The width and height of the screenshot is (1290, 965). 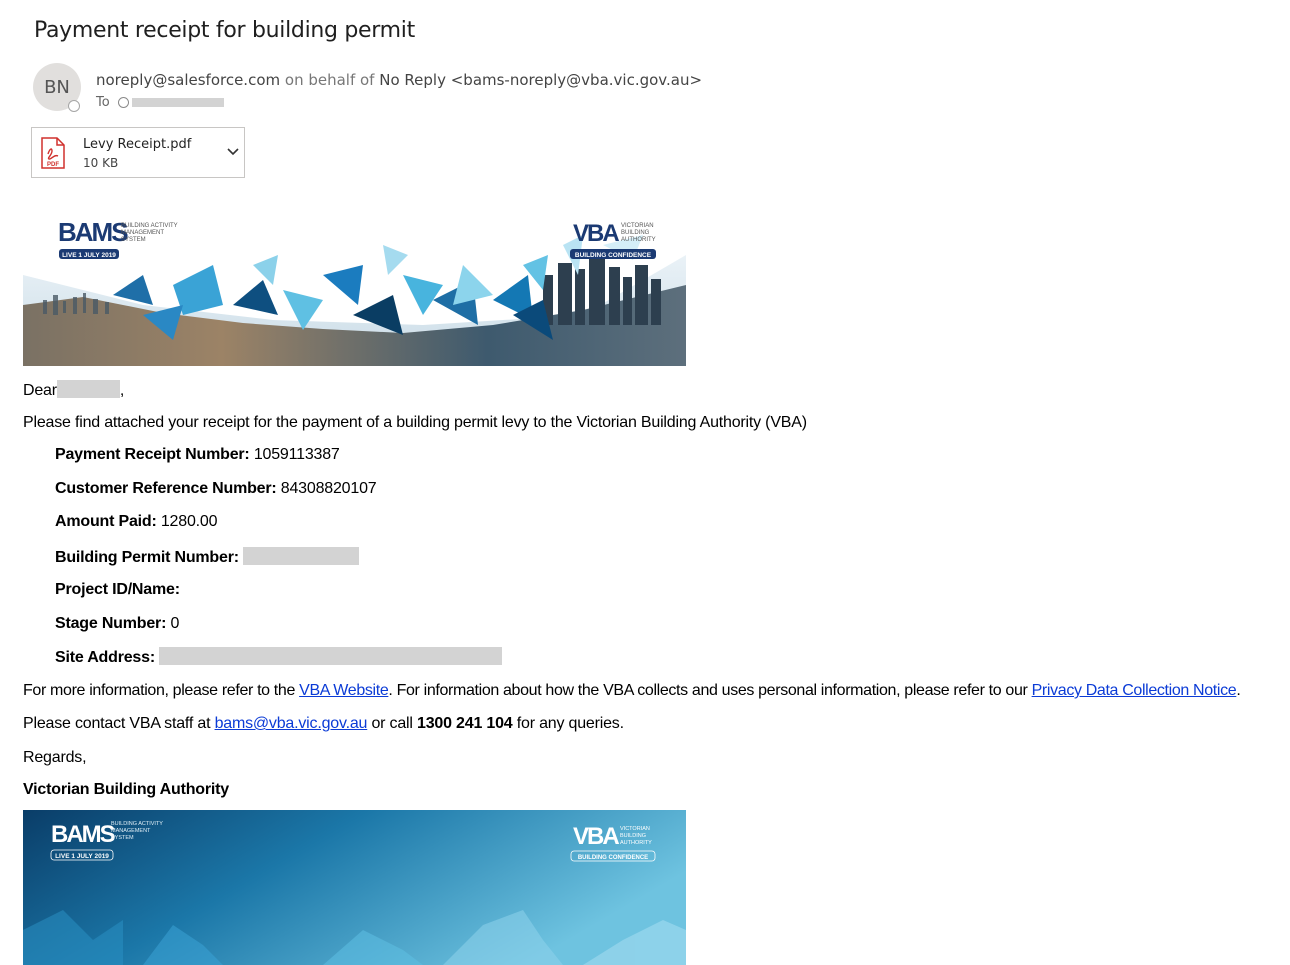 What do you see at coordinates (1134, 690) in the screenshot?
I see `privacy-notice-link: Privacy Data Collection Notice` at bounding box center [1134, 690].